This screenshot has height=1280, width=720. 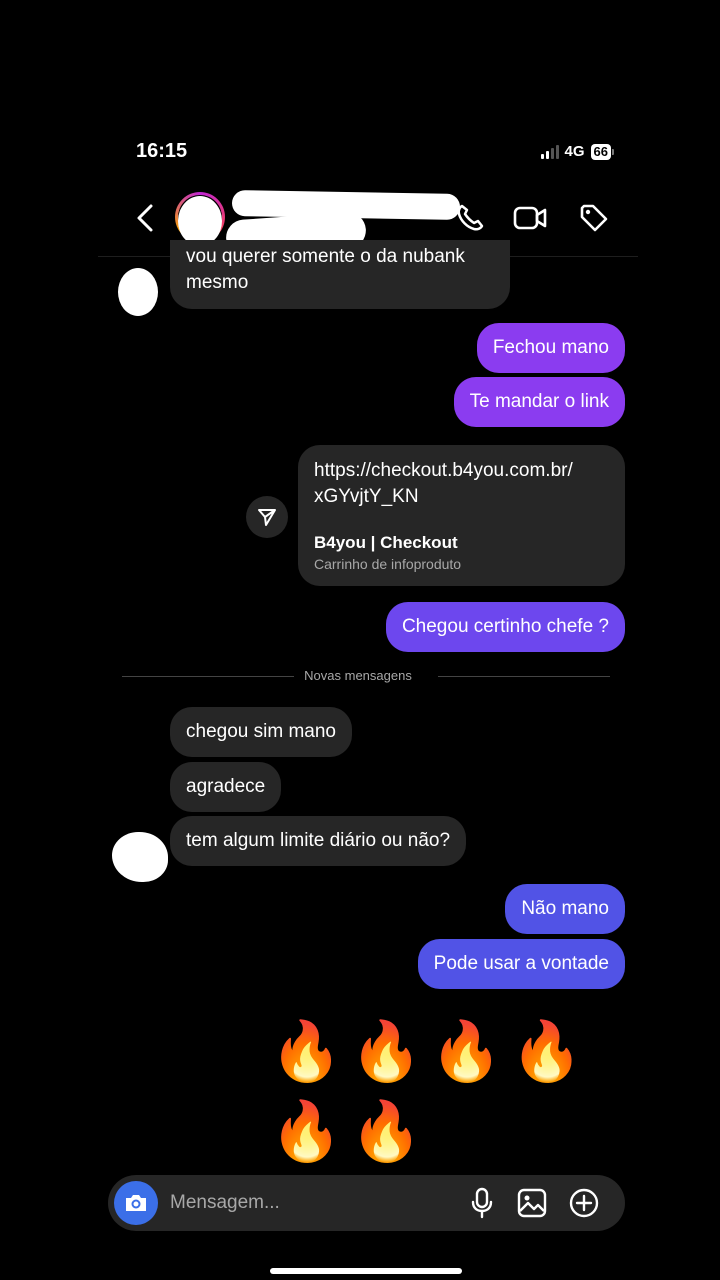 What do you see at coordinates (574, 151) in the screenshot?
I see `network-label: 4G` at bounding box center [574, 151].